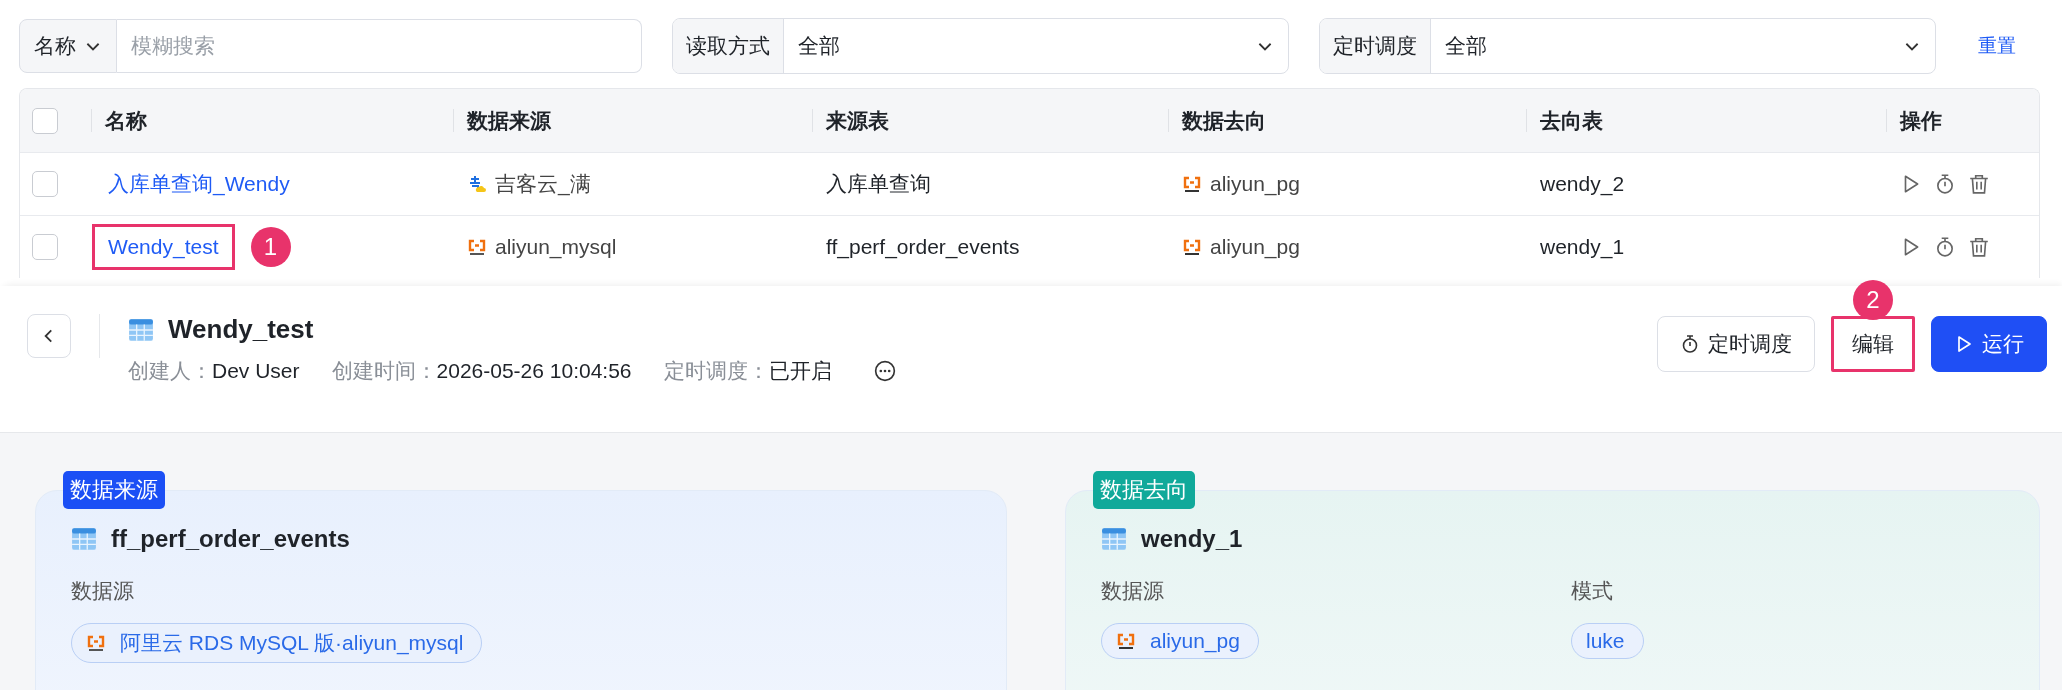 The image size is (2072, 690). Describe the element at coordinates (277, 643) in the screenshot. I see `value-pill: 阿里云 RDS MySQL 版·aliyun_mysql` at that location.